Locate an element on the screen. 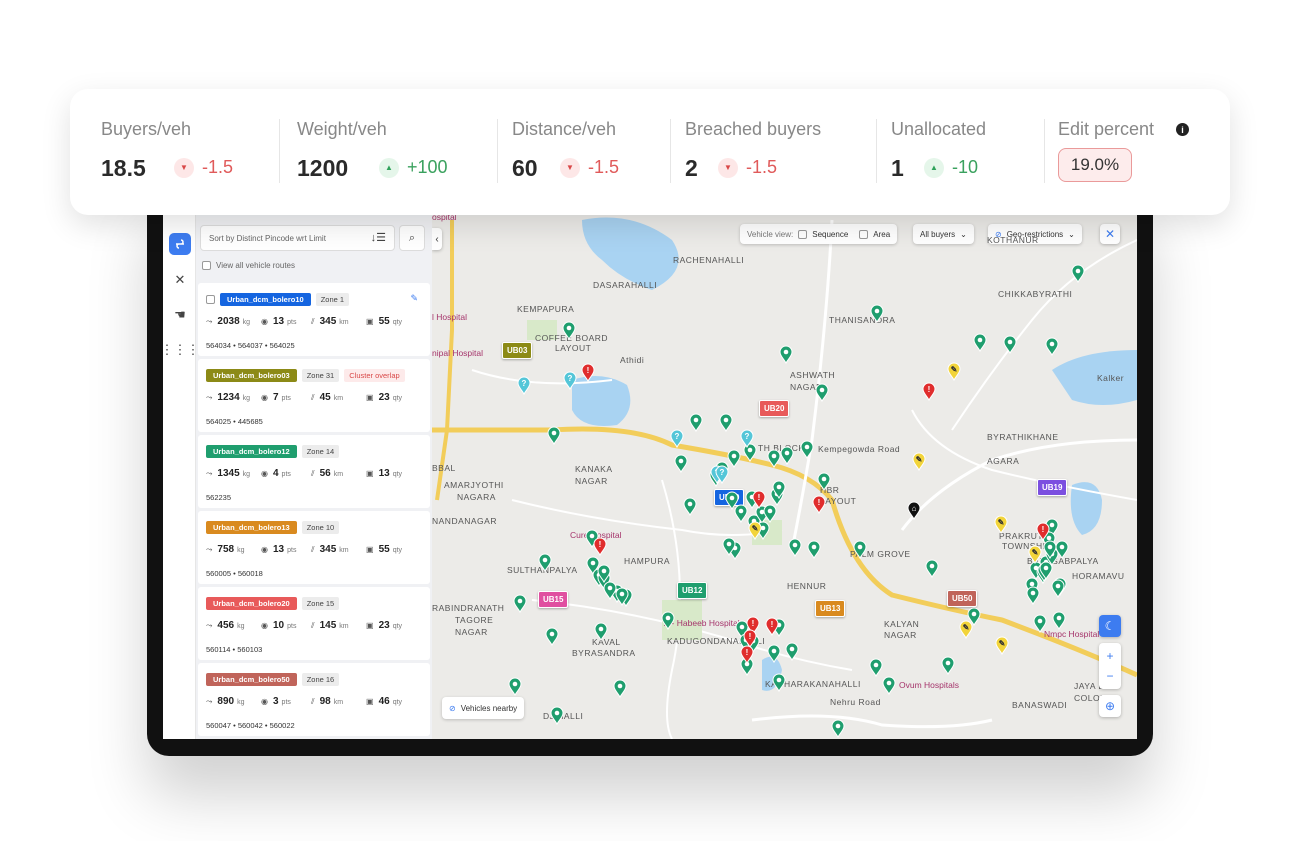  vehicles-nearby-button: ⊘ Vehicles nearby is located at coordinates (483, 708).